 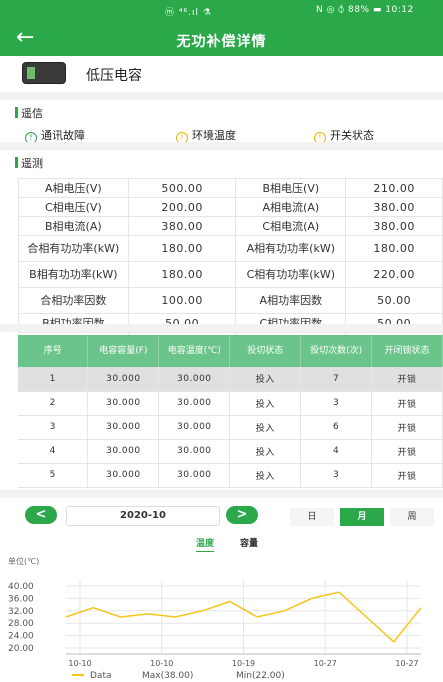 What do you see at coordinates (336, 379) in the screenshot?
I see `table-cell: 7` at bounding box center [336, 379].